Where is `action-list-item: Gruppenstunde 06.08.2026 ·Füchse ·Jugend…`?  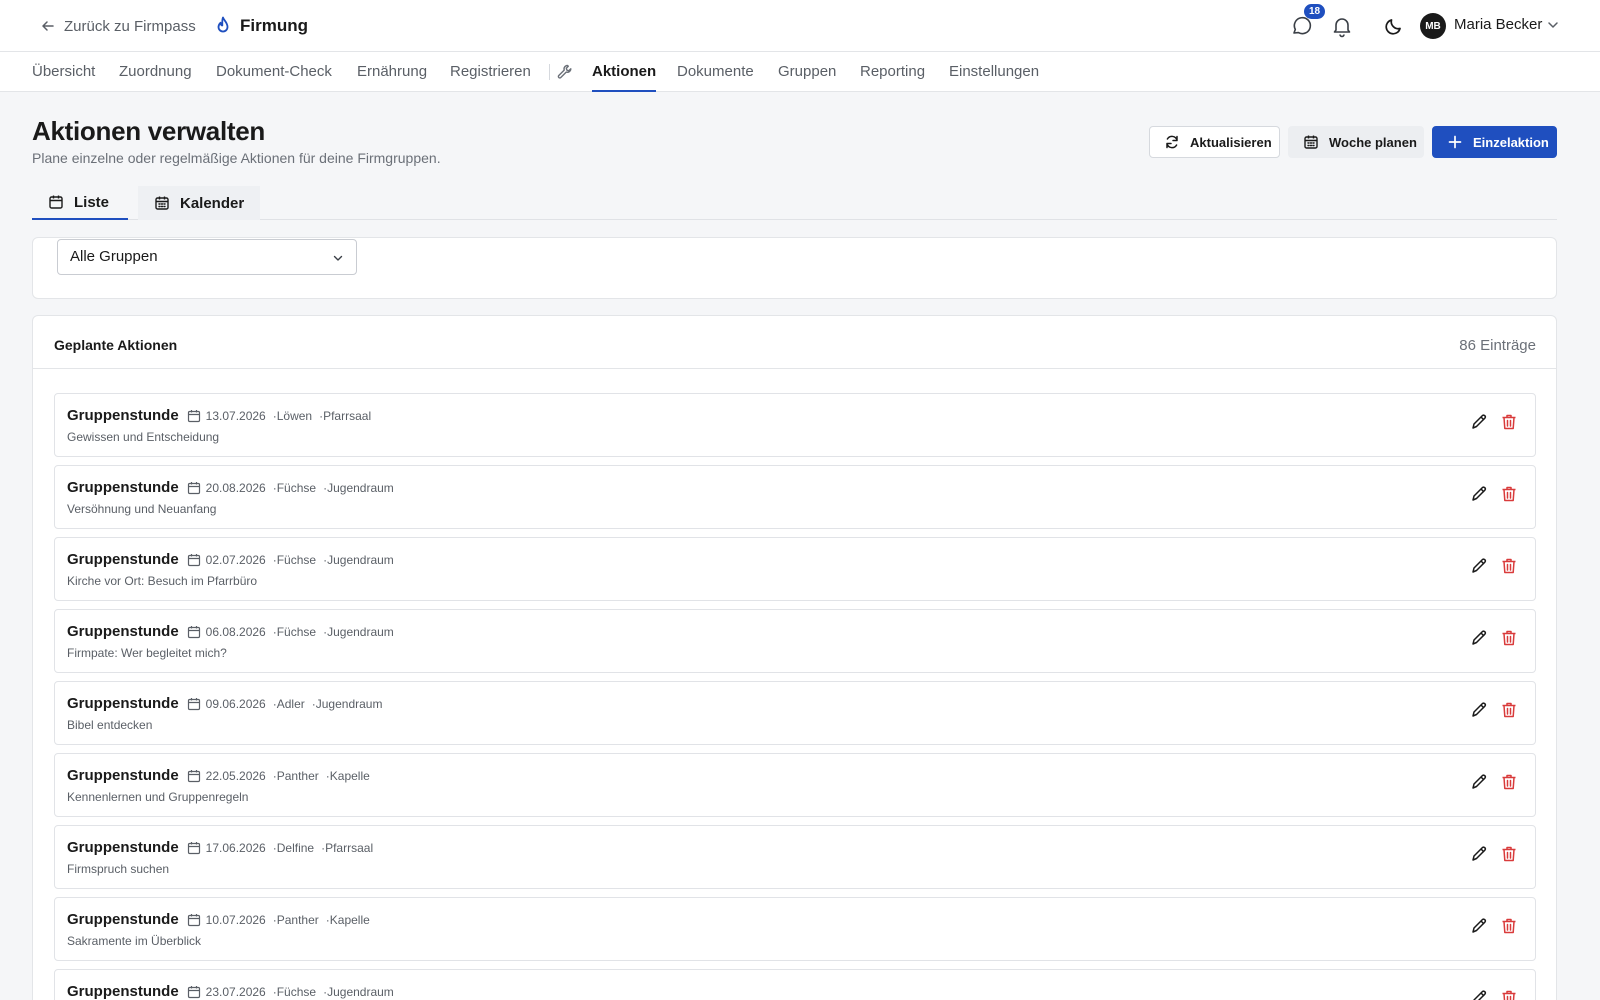 action-list-item: Gruppenstunde 06.08.2026 ·Füchse ·Jugend… is located at coordinates (795, 641).